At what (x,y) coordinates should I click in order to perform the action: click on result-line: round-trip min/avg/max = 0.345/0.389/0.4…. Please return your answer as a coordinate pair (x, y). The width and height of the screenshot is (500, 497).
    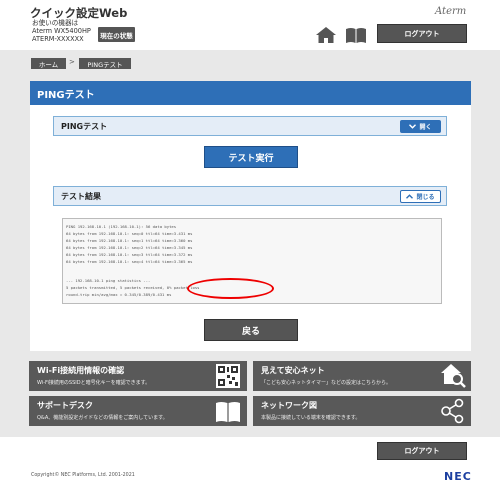
    Looking at the image, I should click on (119, 294).